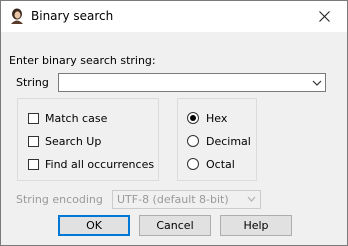  Describe the element at coordinates (82, 60) in the screenshot. I see `prompt-label: Enter binary search string:` at that location.